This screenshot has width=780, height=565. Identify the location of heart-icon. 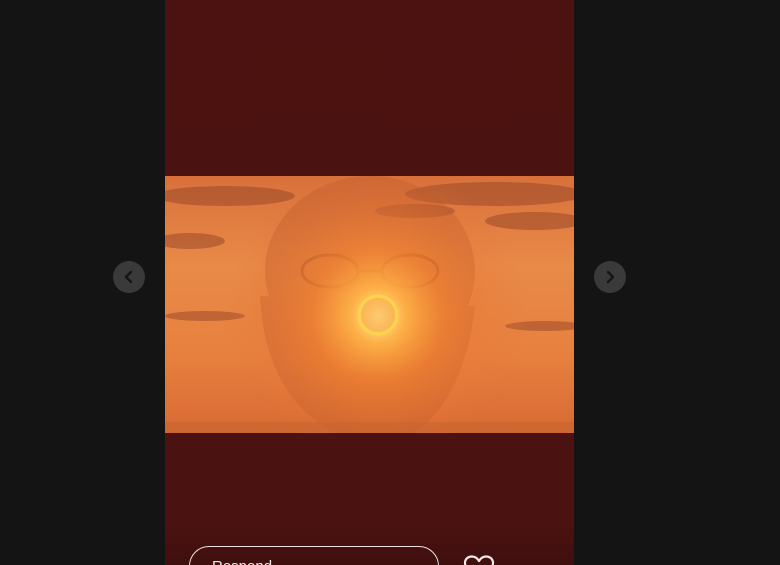
(479, 560).